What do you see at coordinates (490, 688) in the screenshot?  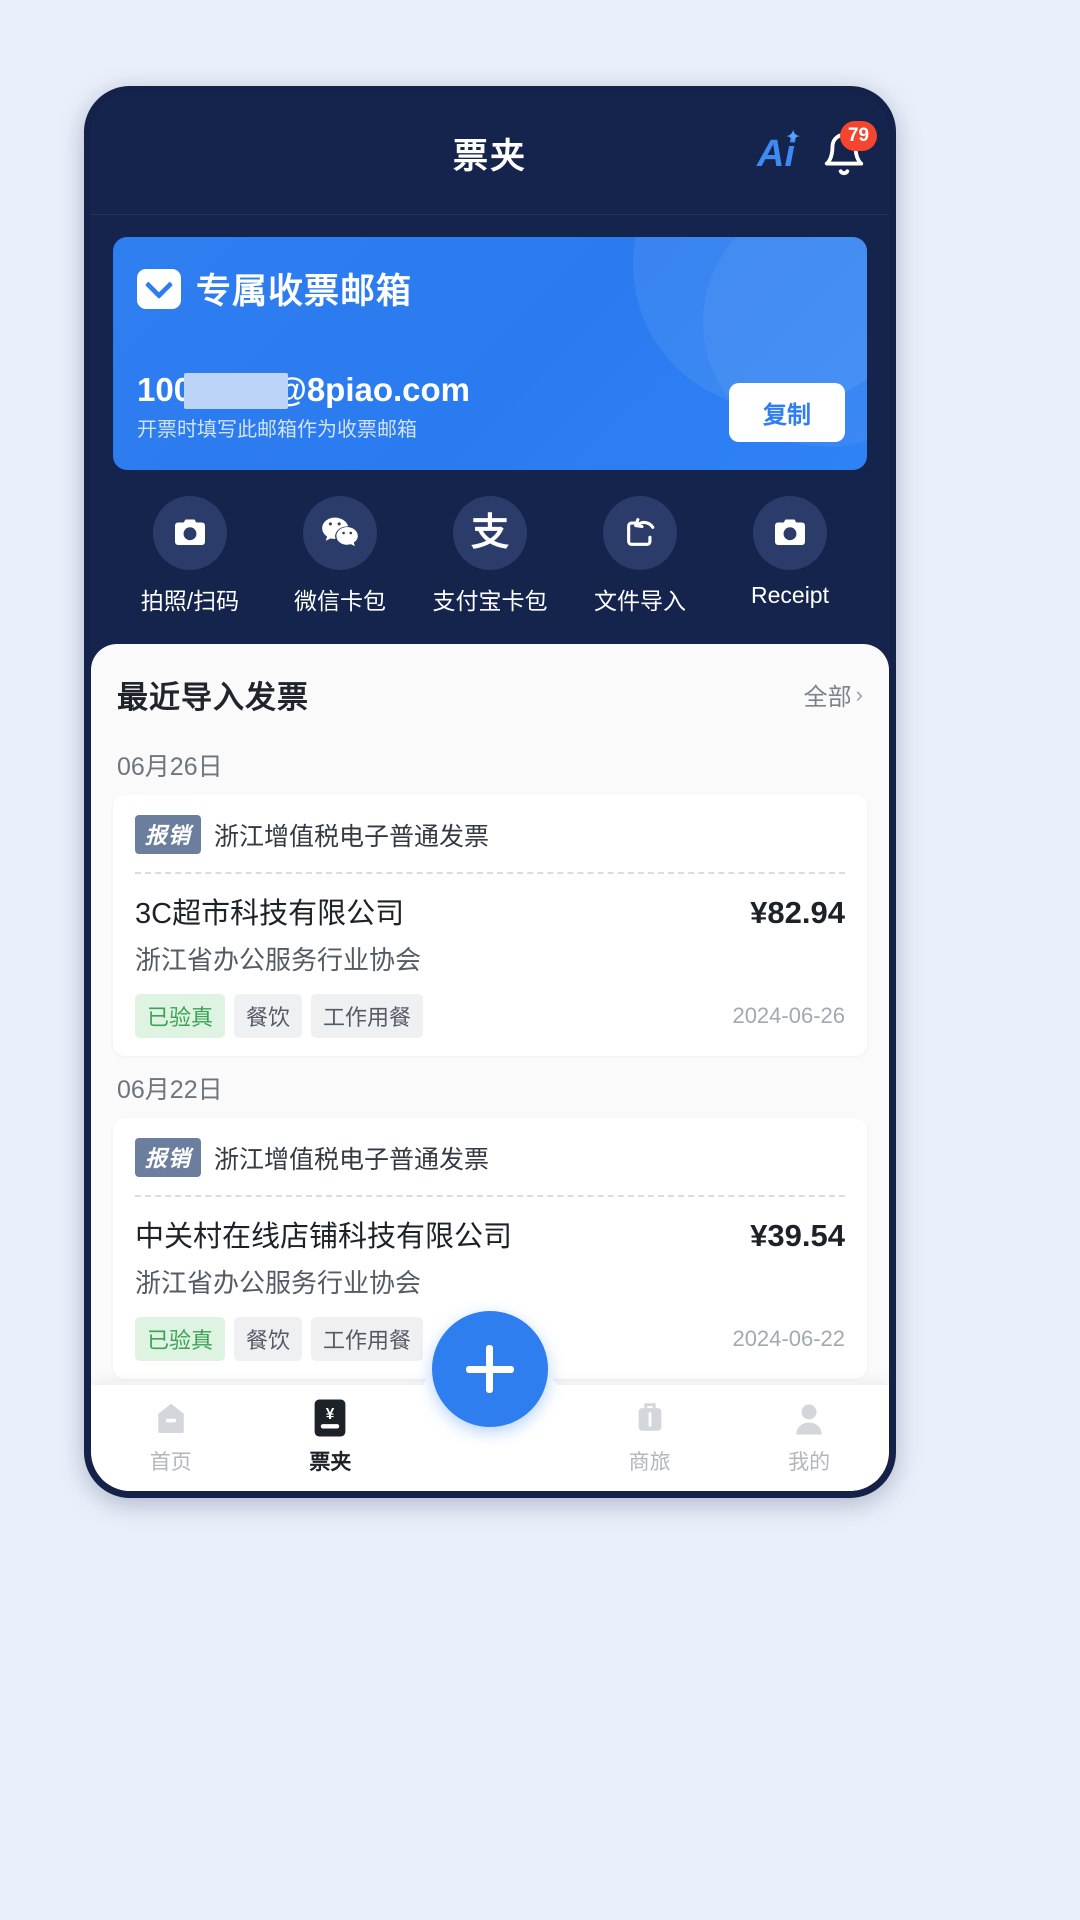 I see `recent-invoices-header: 最近导入发票 全部 ›` at bounding box center [490, 688].